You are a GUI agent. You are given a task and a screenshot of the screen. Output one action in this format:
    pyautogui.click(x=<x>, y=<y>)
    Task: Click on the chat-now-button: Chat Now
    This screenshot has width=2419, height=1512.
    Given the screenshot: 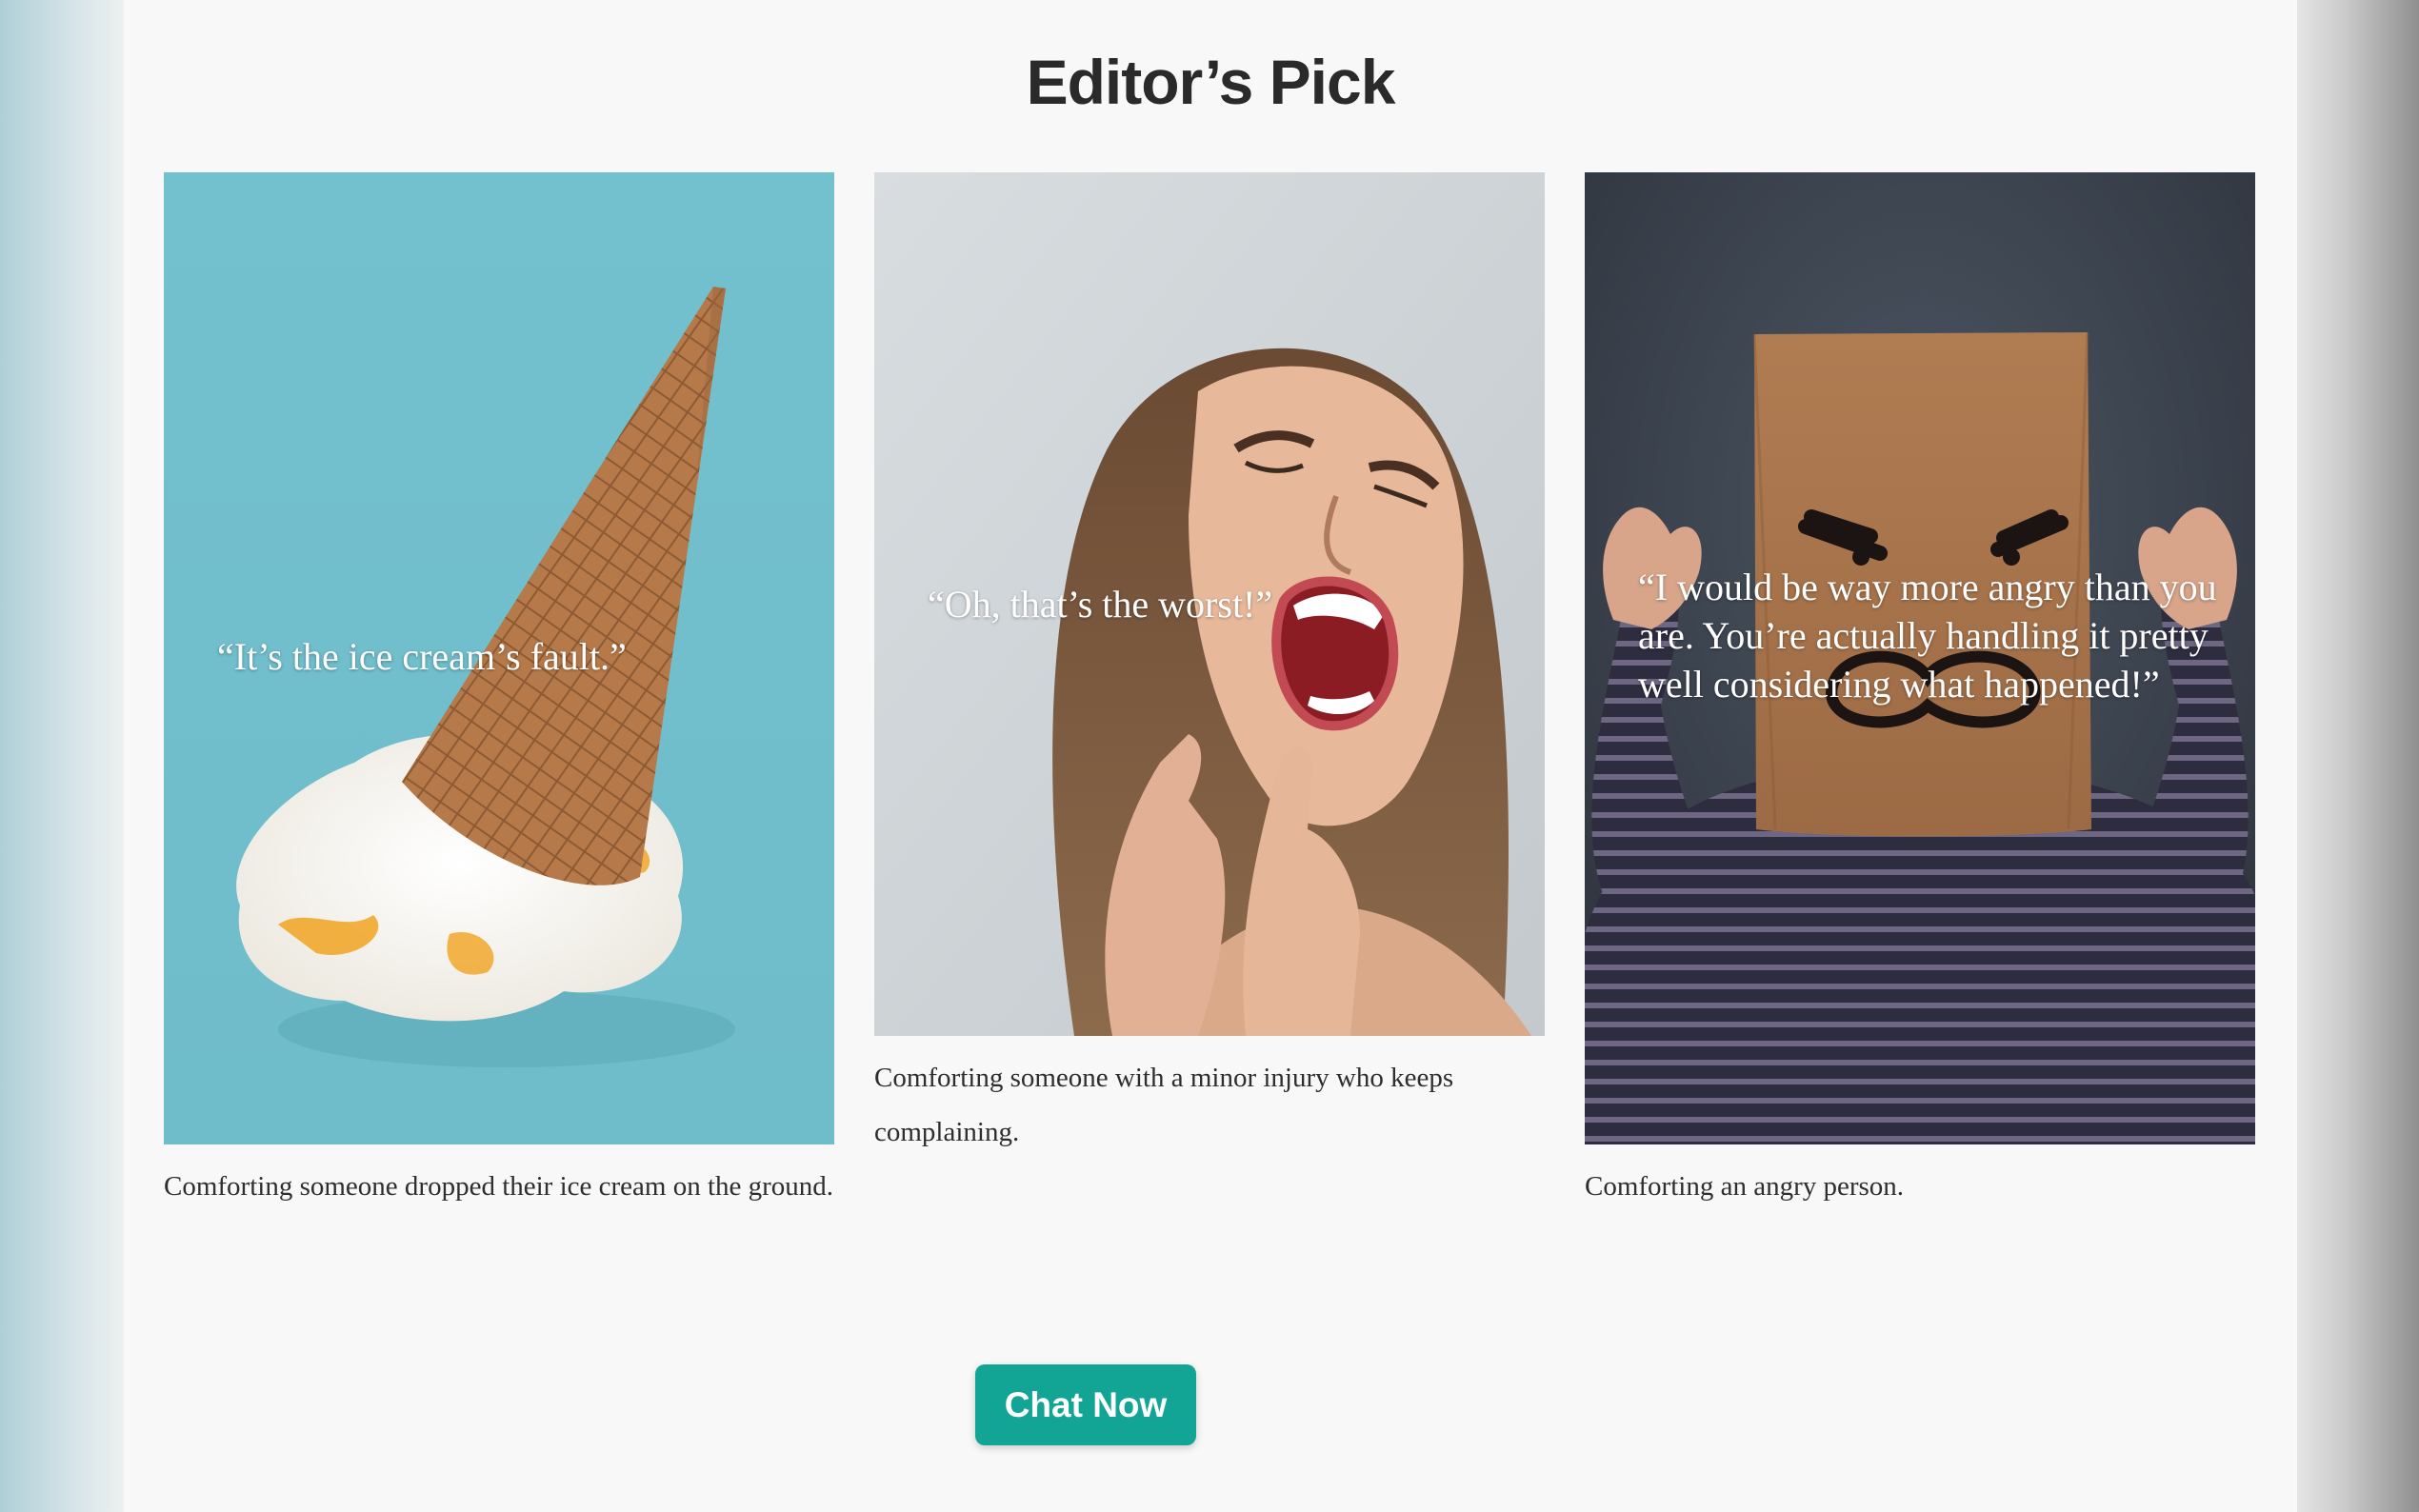 What is the action you would take?
    pyautogui.click(x=1085, y=1404)
    